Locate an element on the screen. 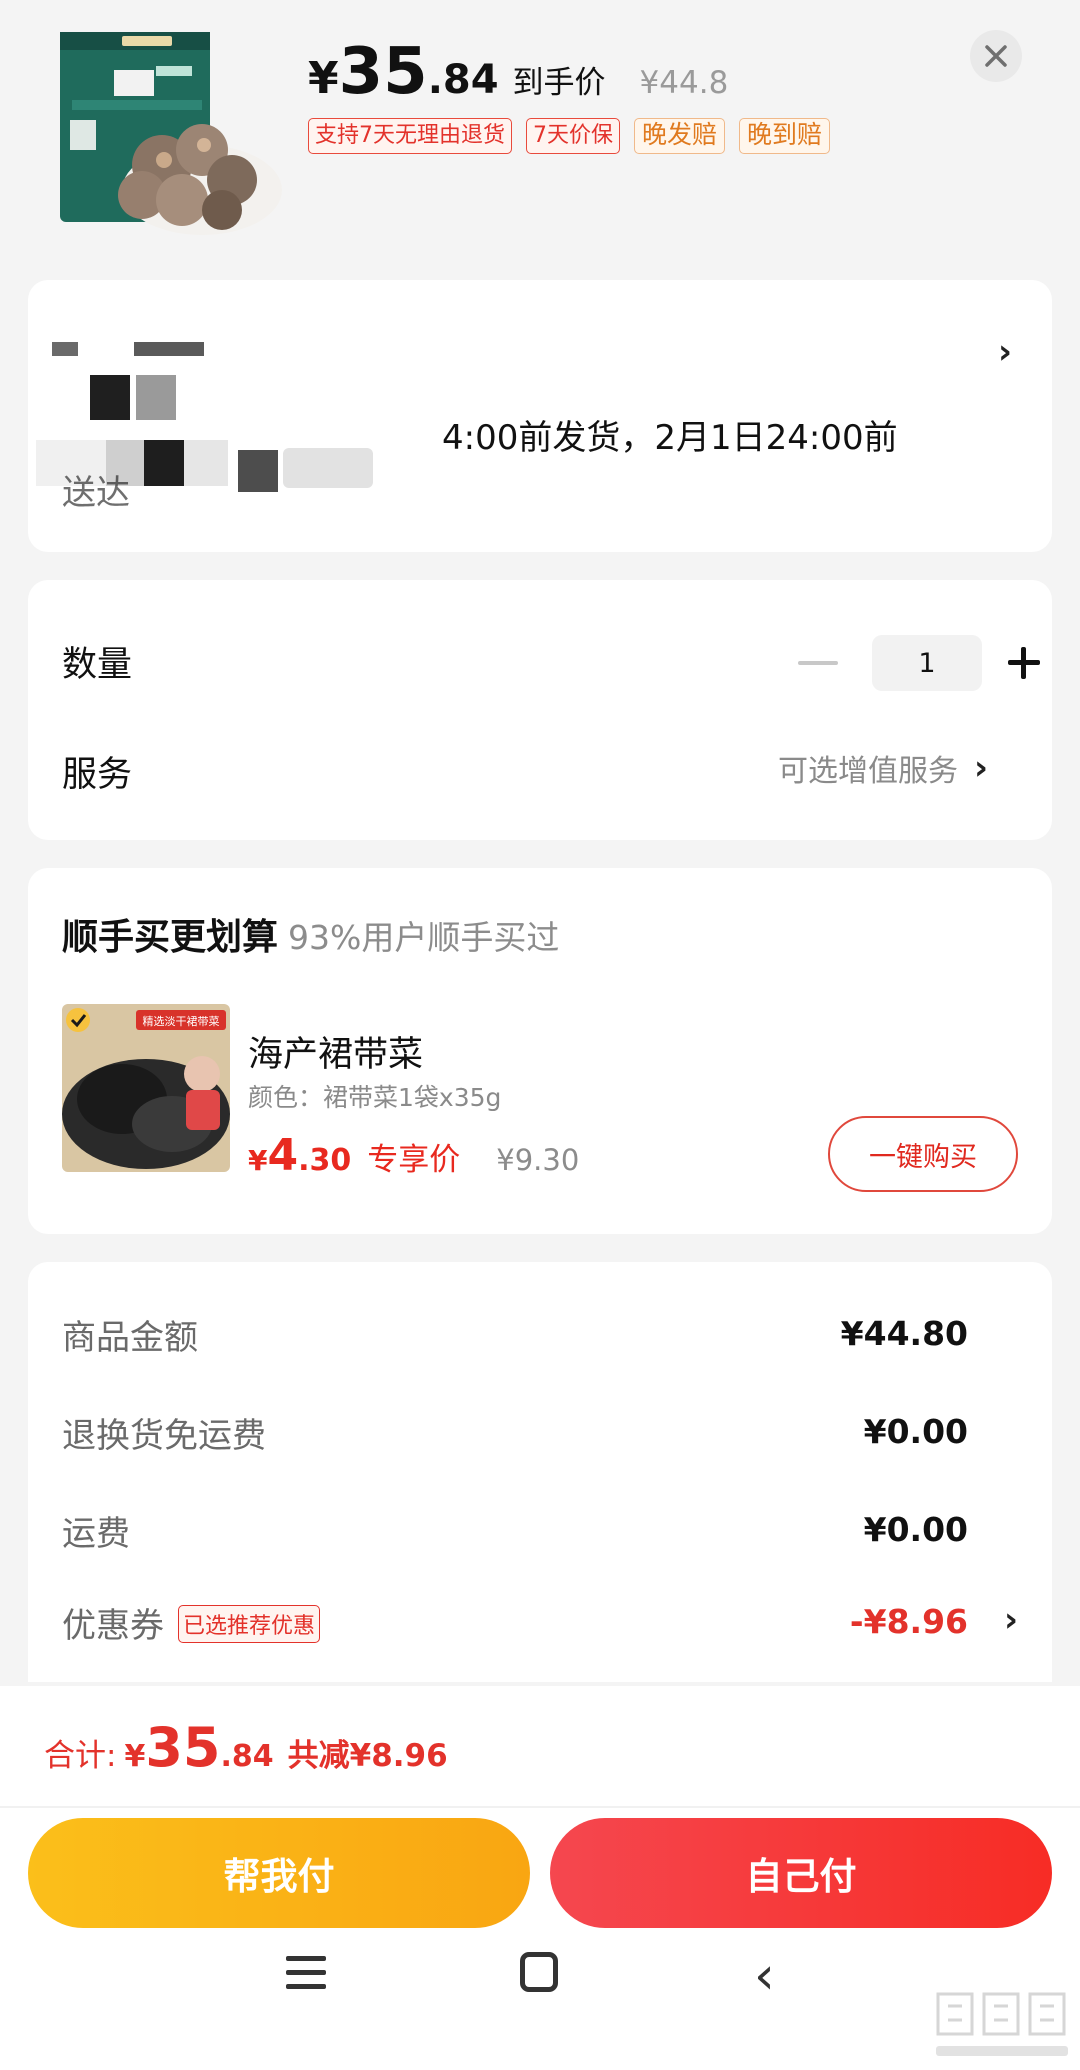 The height and width of the screenshot is (2070, 1080). price-currency: ¥ is located at coordinates (323, 78).